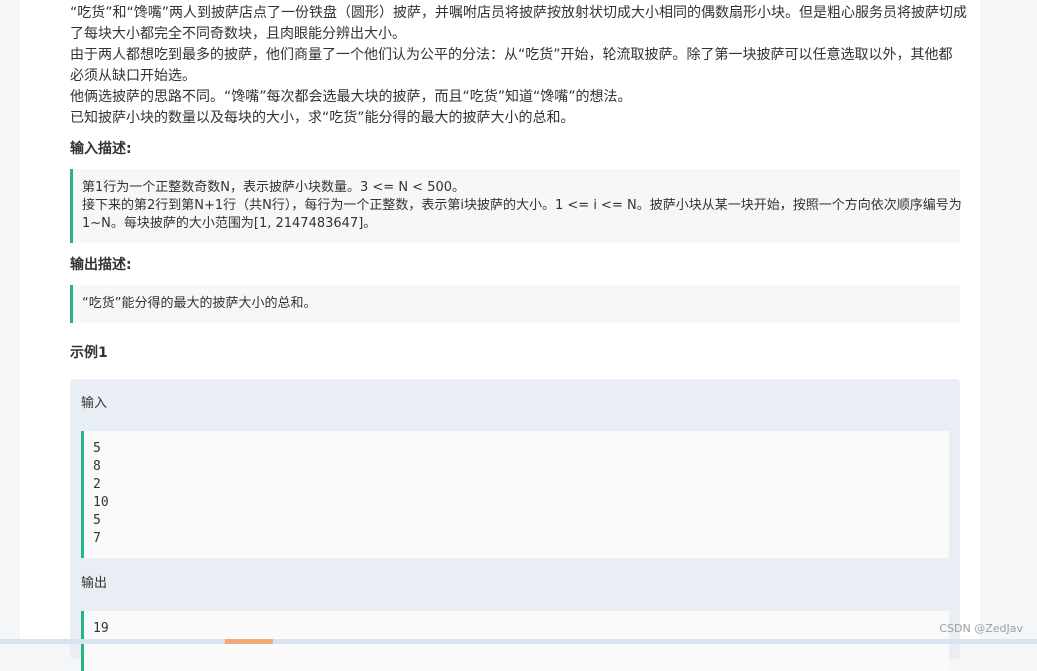 Image resolution: width=1037 pixels, height=671 pixels. I want to click on example-output-label: 输出, so click(94, 583).